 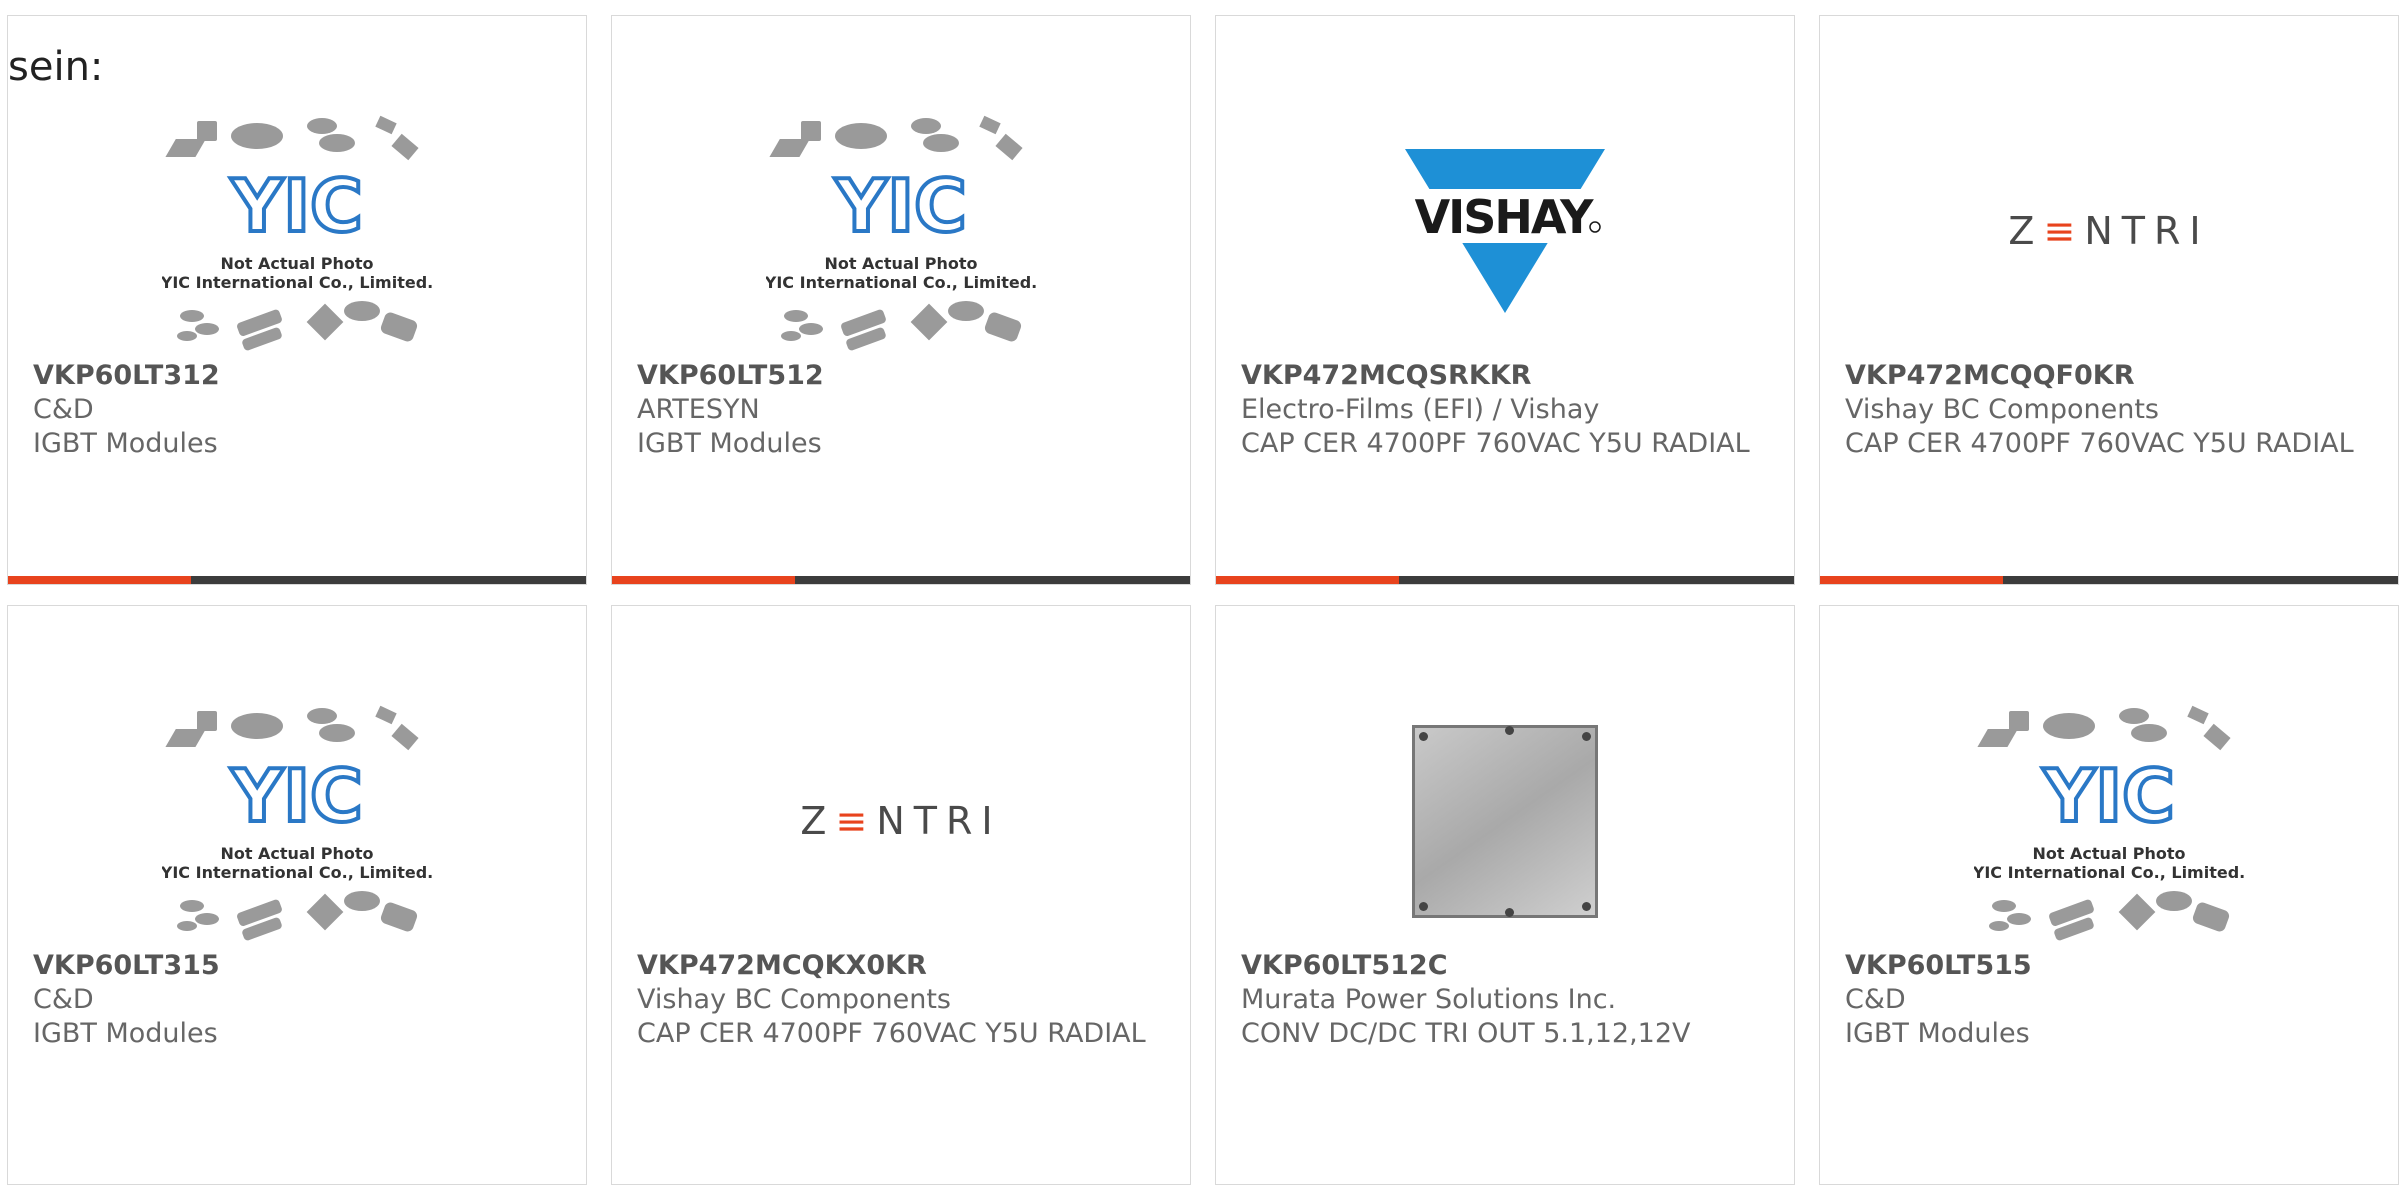 I want to click on part-number: VKP60LT315, so click(x=297, y=966).